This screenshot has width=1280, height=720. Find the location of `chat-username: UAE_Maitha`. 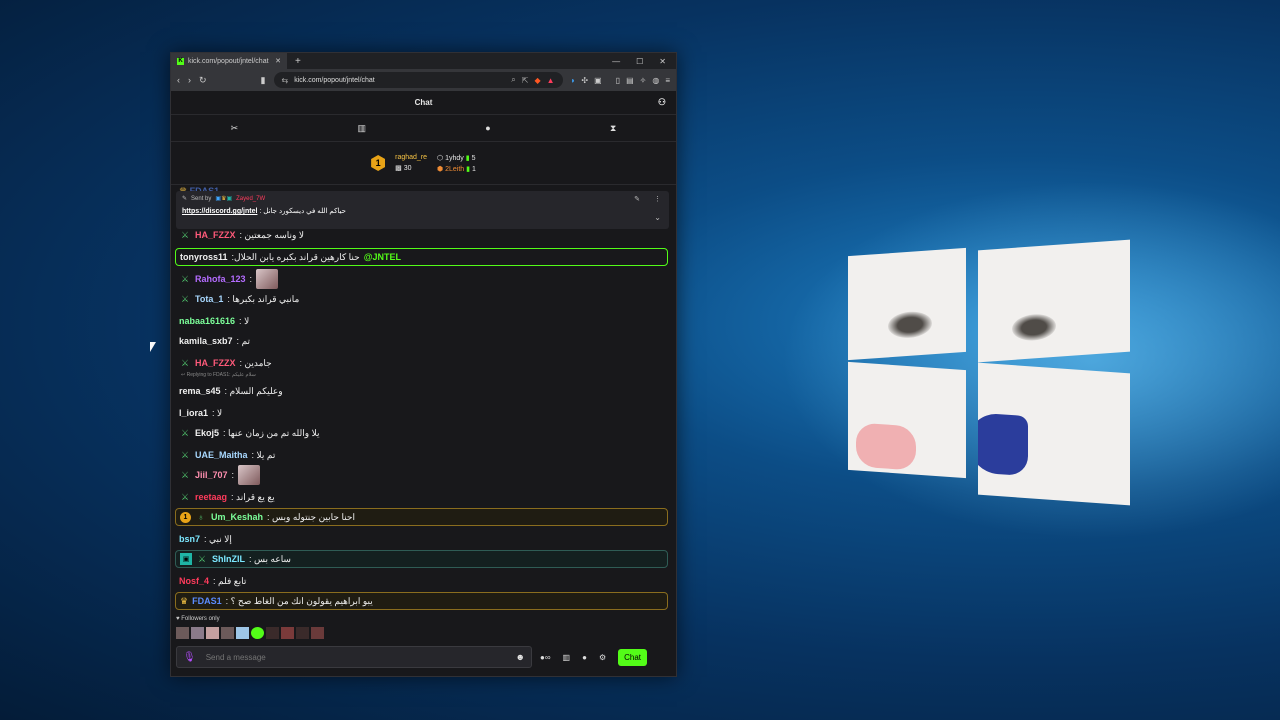

chat-username: UAE_Maitha is located at coordinates (221, 455).